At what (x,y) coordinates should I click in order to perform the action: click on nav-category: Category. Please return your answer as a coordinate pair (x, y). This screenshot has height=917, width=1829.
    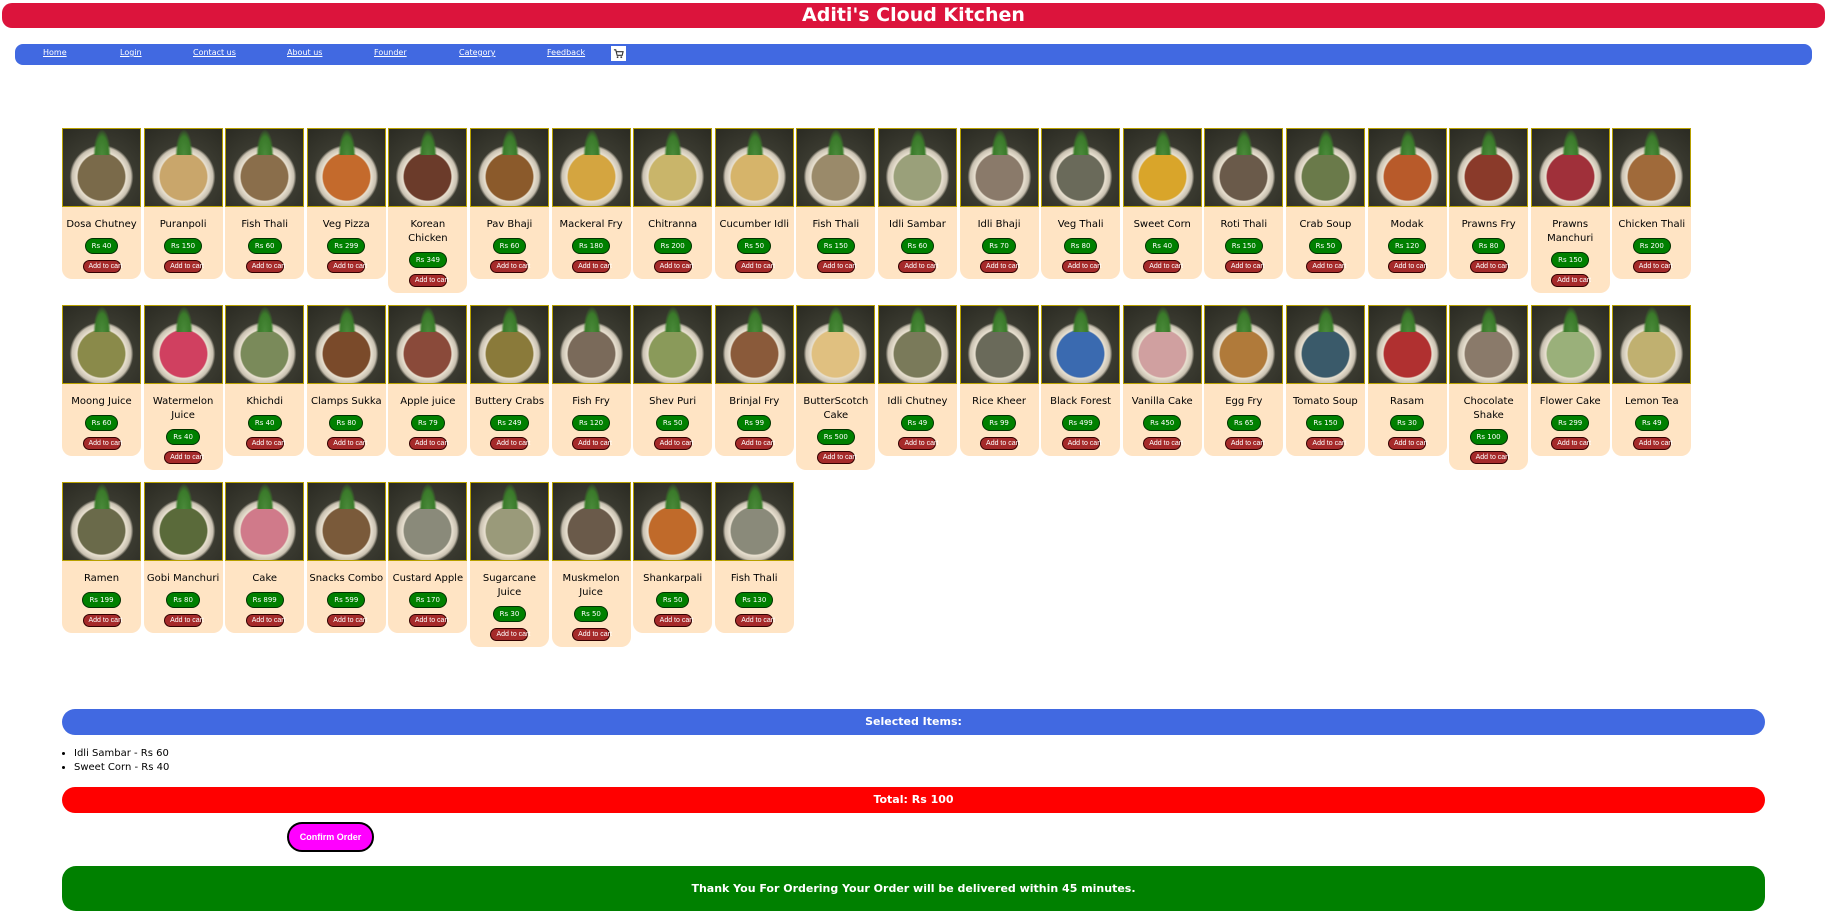
    Looking at the image, I should click on (477, 52).